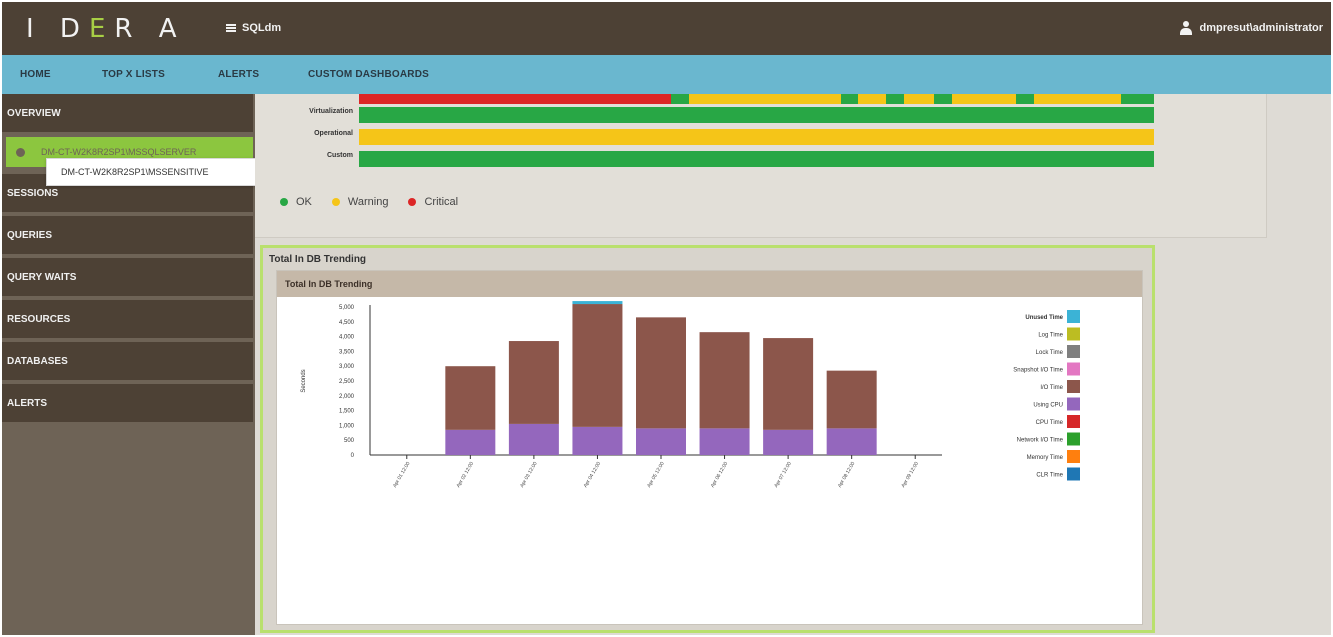 The image size is (1333, 637). I want to click on product-menu-label: SQLdm, so click(261, 28).